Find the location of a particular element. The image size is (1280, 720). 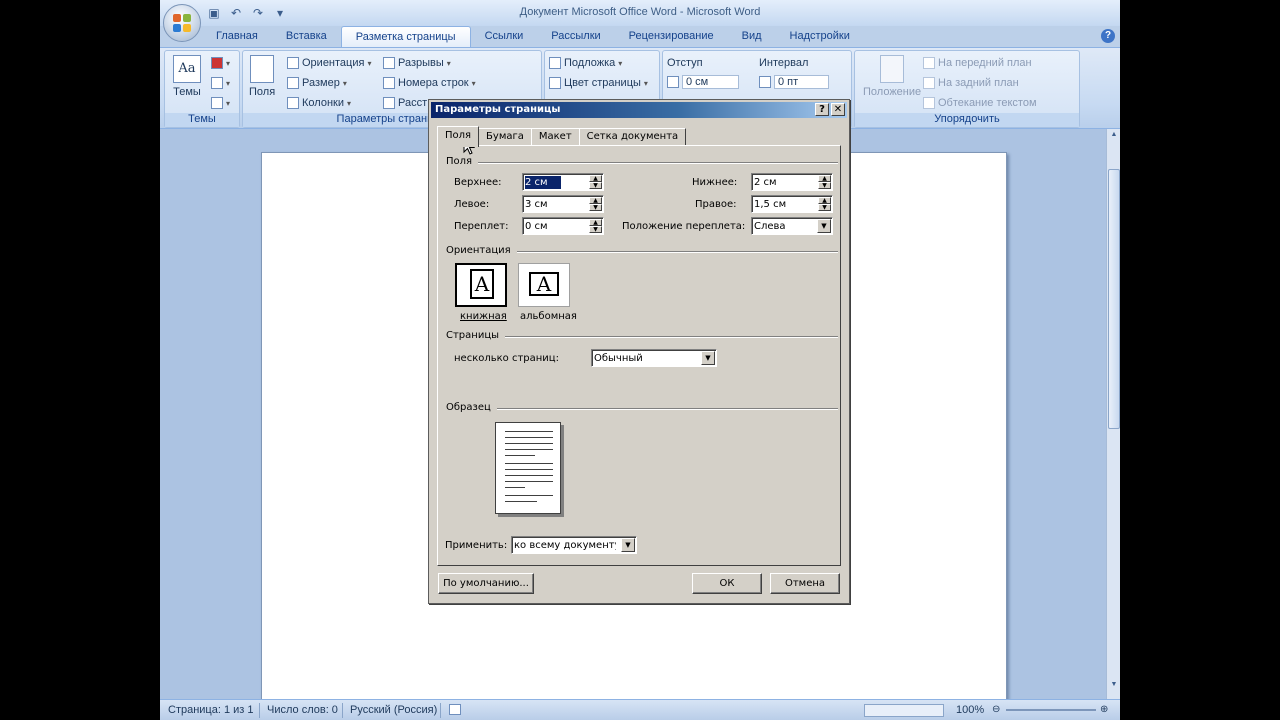

line-numbers-icon is located at coordinates (389, 83).